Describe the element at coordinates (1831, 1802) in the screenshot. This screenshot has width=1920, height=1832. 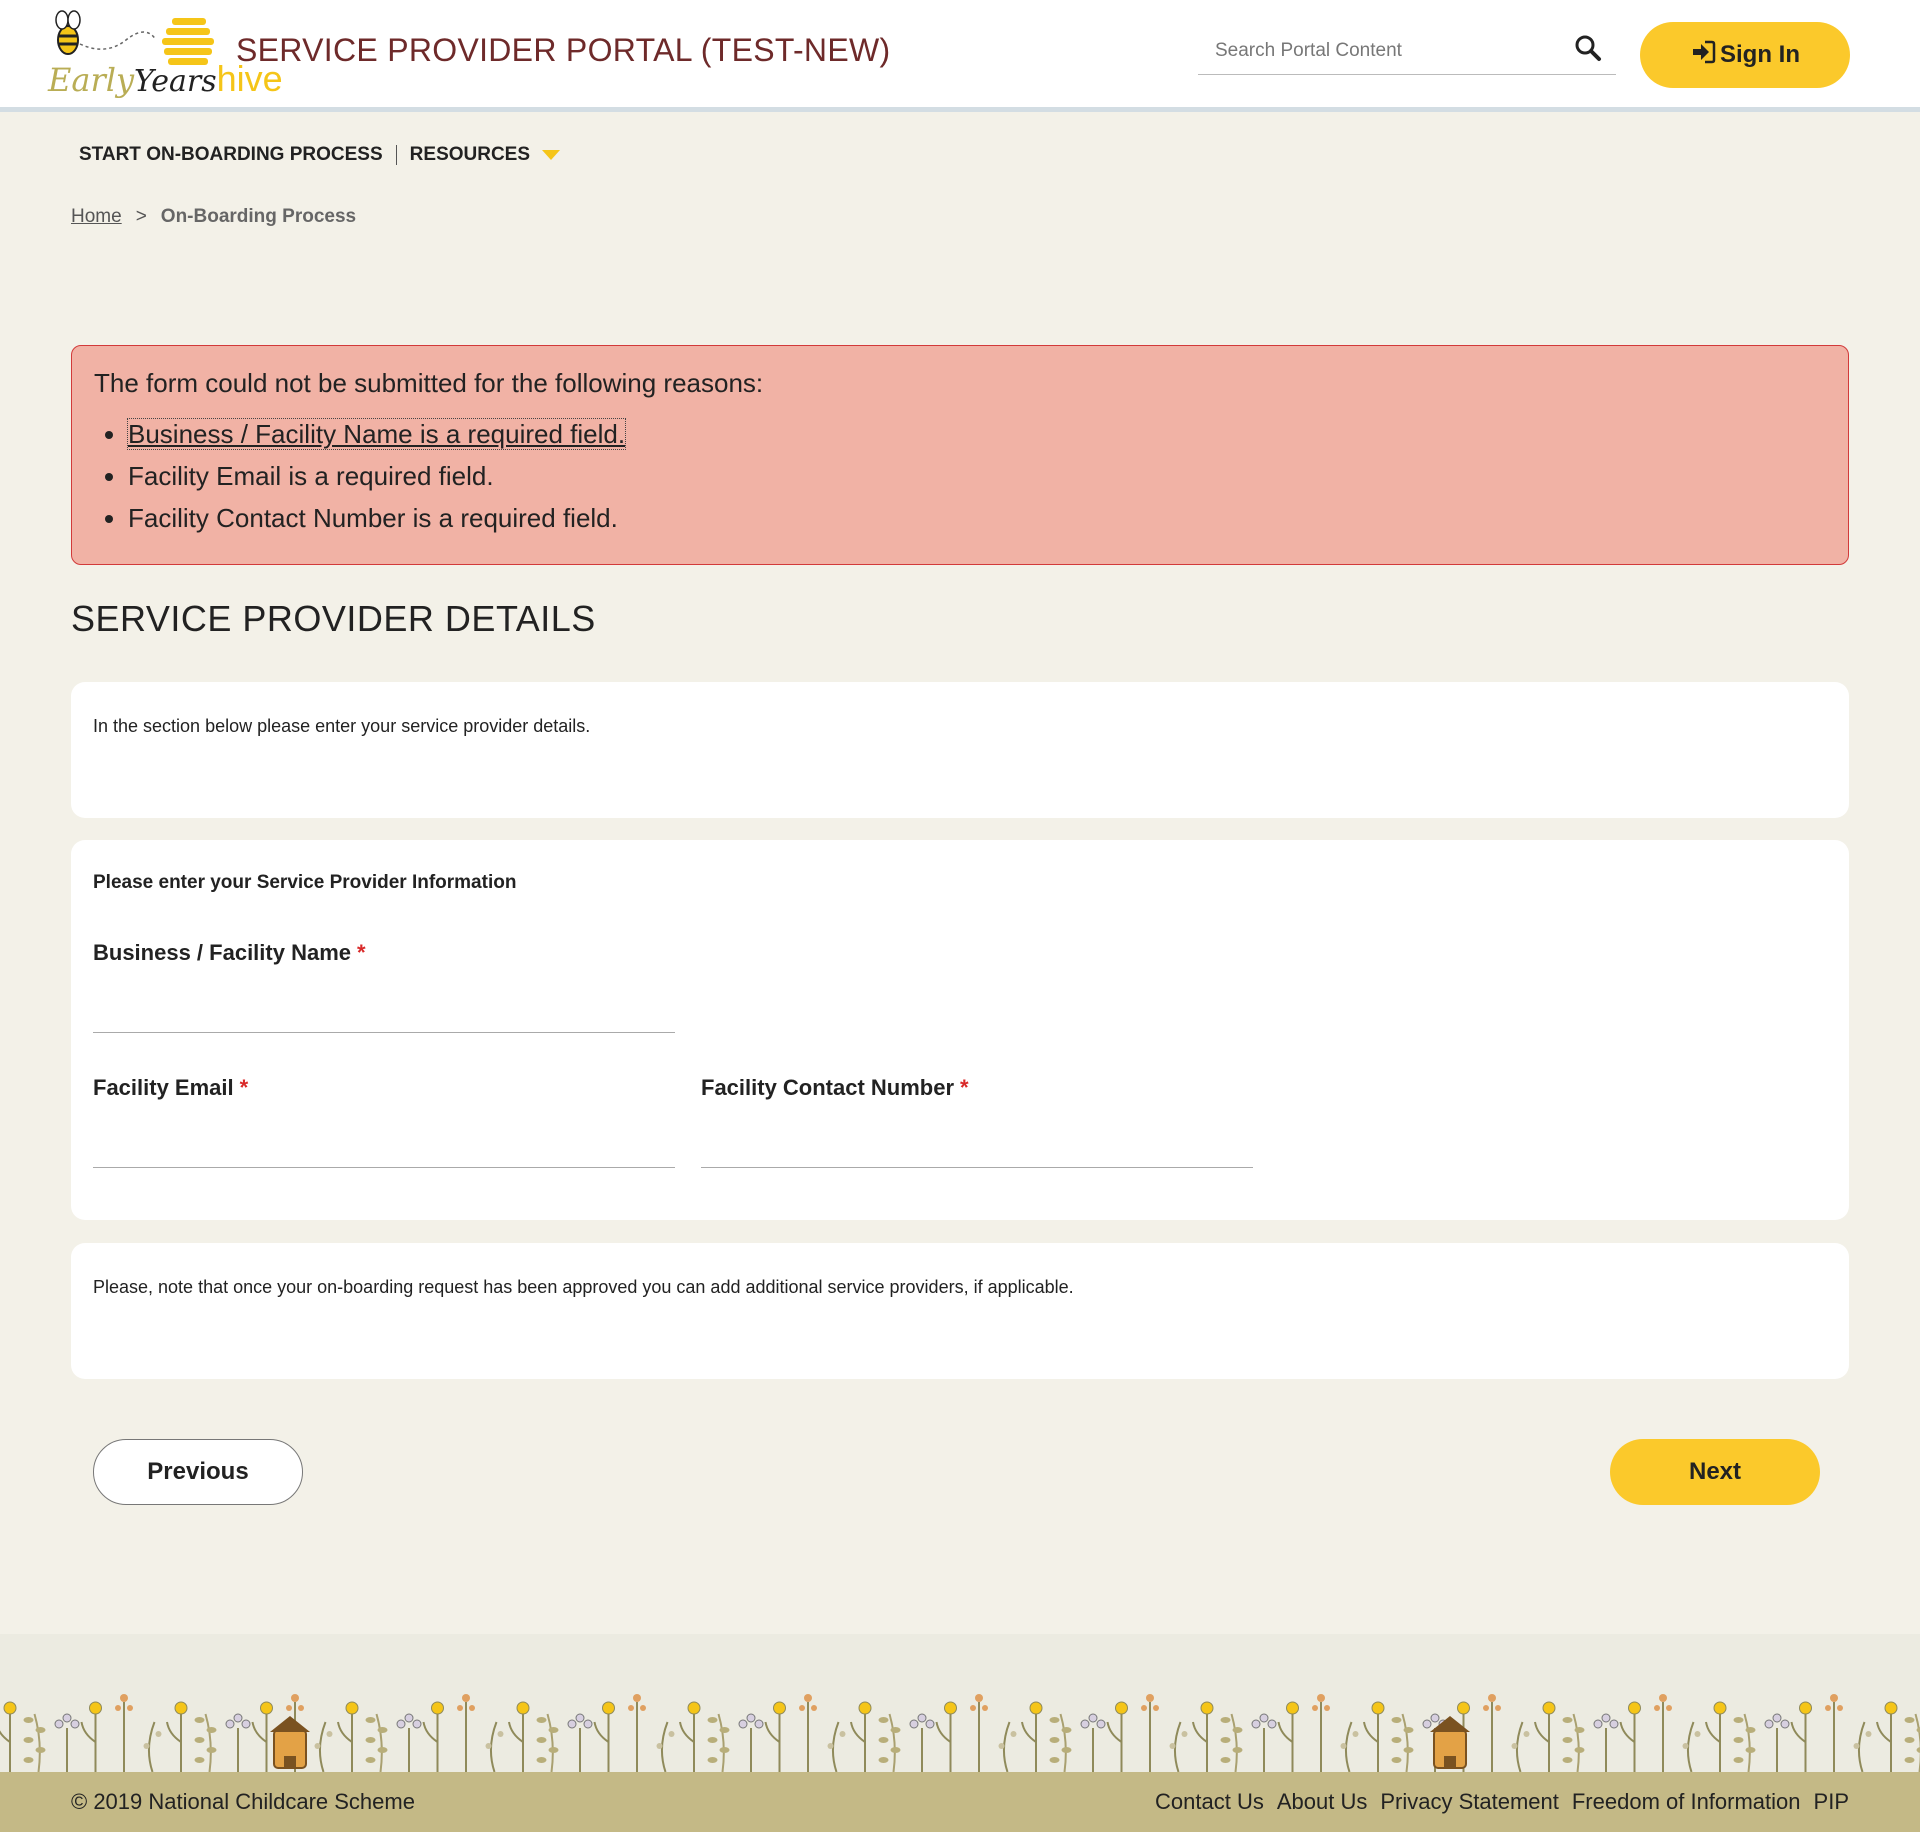
I see `footer-link-pip: PIP` at that location.